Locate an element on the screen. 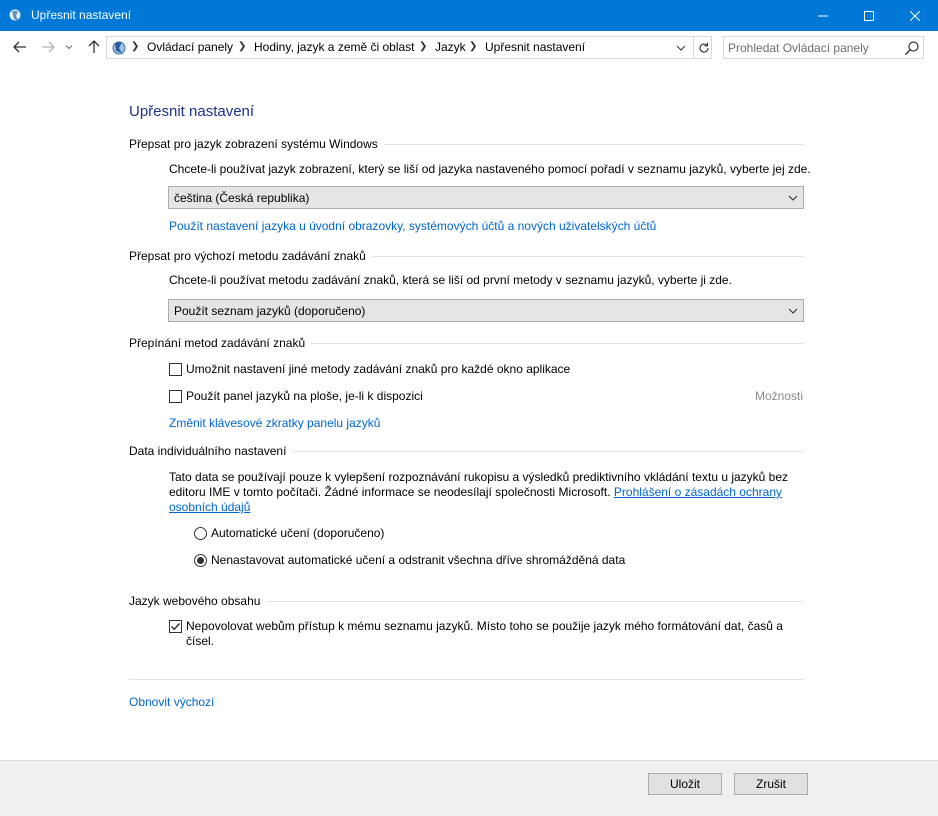 The image size is (938, 816). refresh-icon is located at coordinates (703, 47).